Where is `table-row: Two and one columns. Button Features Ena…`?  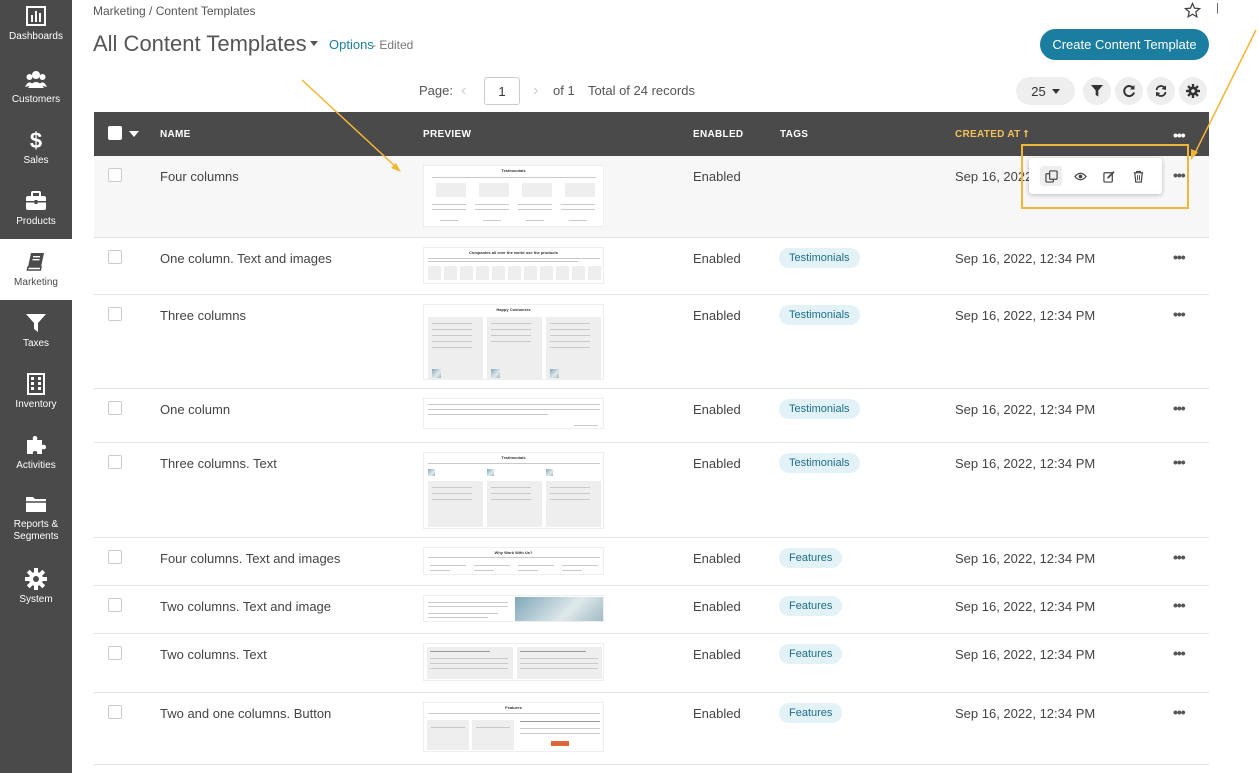
table-row: Two and one columns. Button Features Ena… is located at coordinates (651, 729).